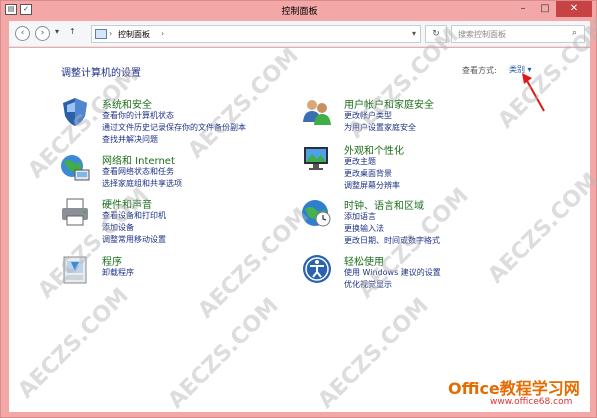  I want to click on category-link: 卸载程序, so click(118, 272).